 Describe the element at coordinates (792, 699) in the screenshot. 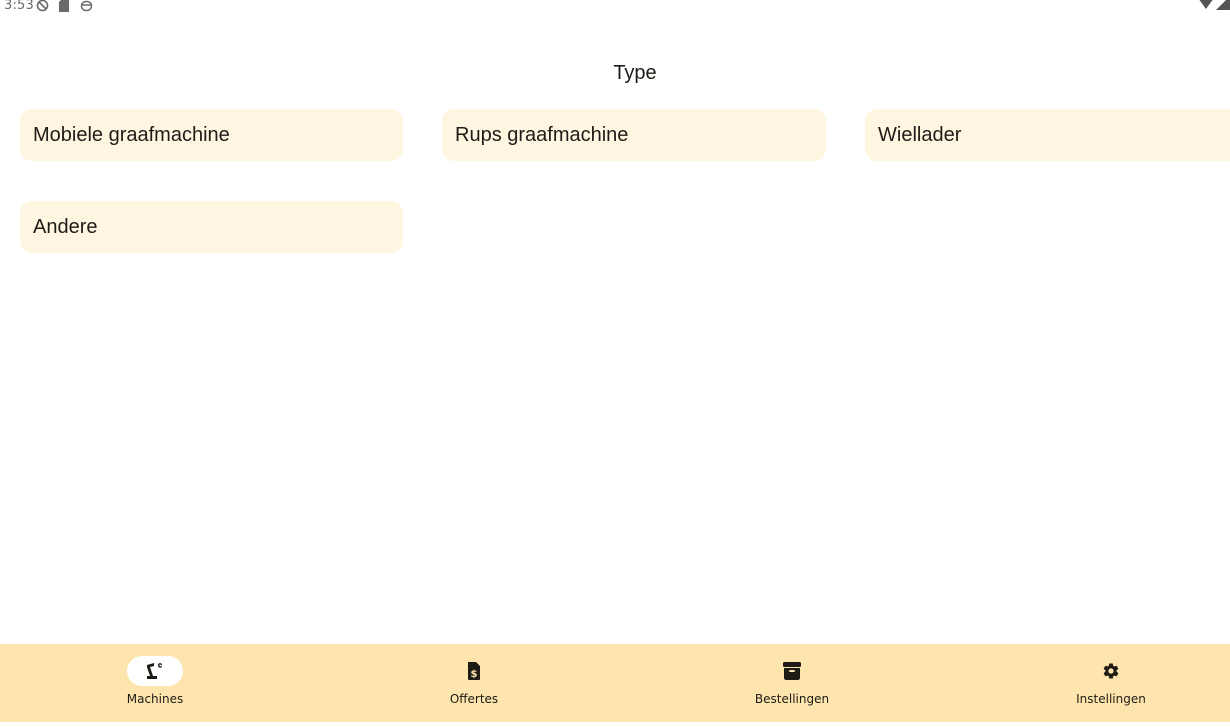

I see `nav-label: Bestellingen` at that location.